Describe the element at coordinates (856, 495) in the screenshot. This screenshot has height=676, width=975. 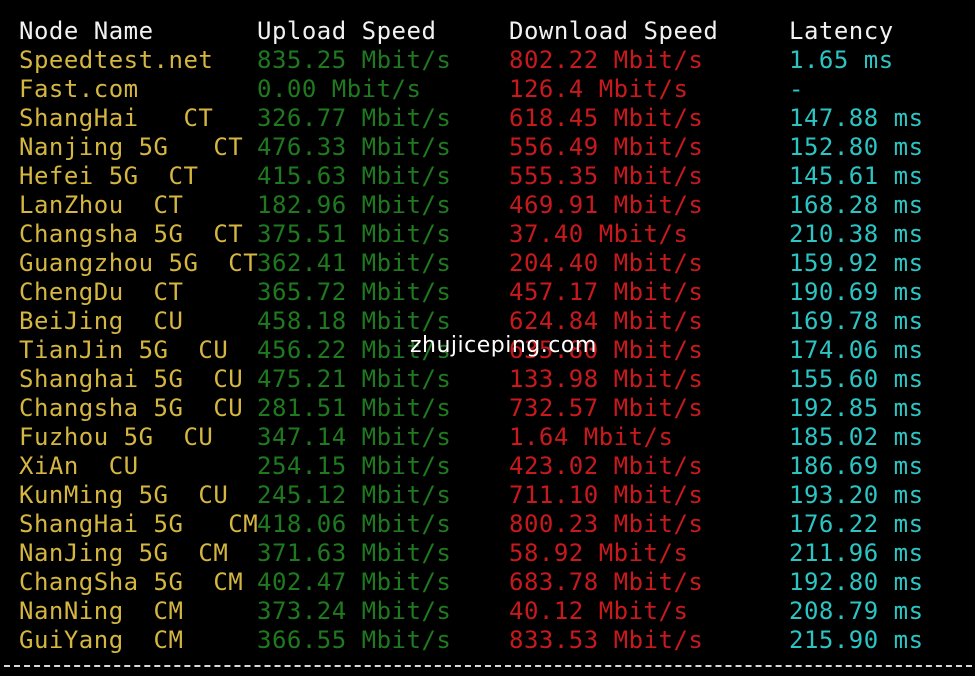
I see `latency-cell: 193.20 ms` at that location.